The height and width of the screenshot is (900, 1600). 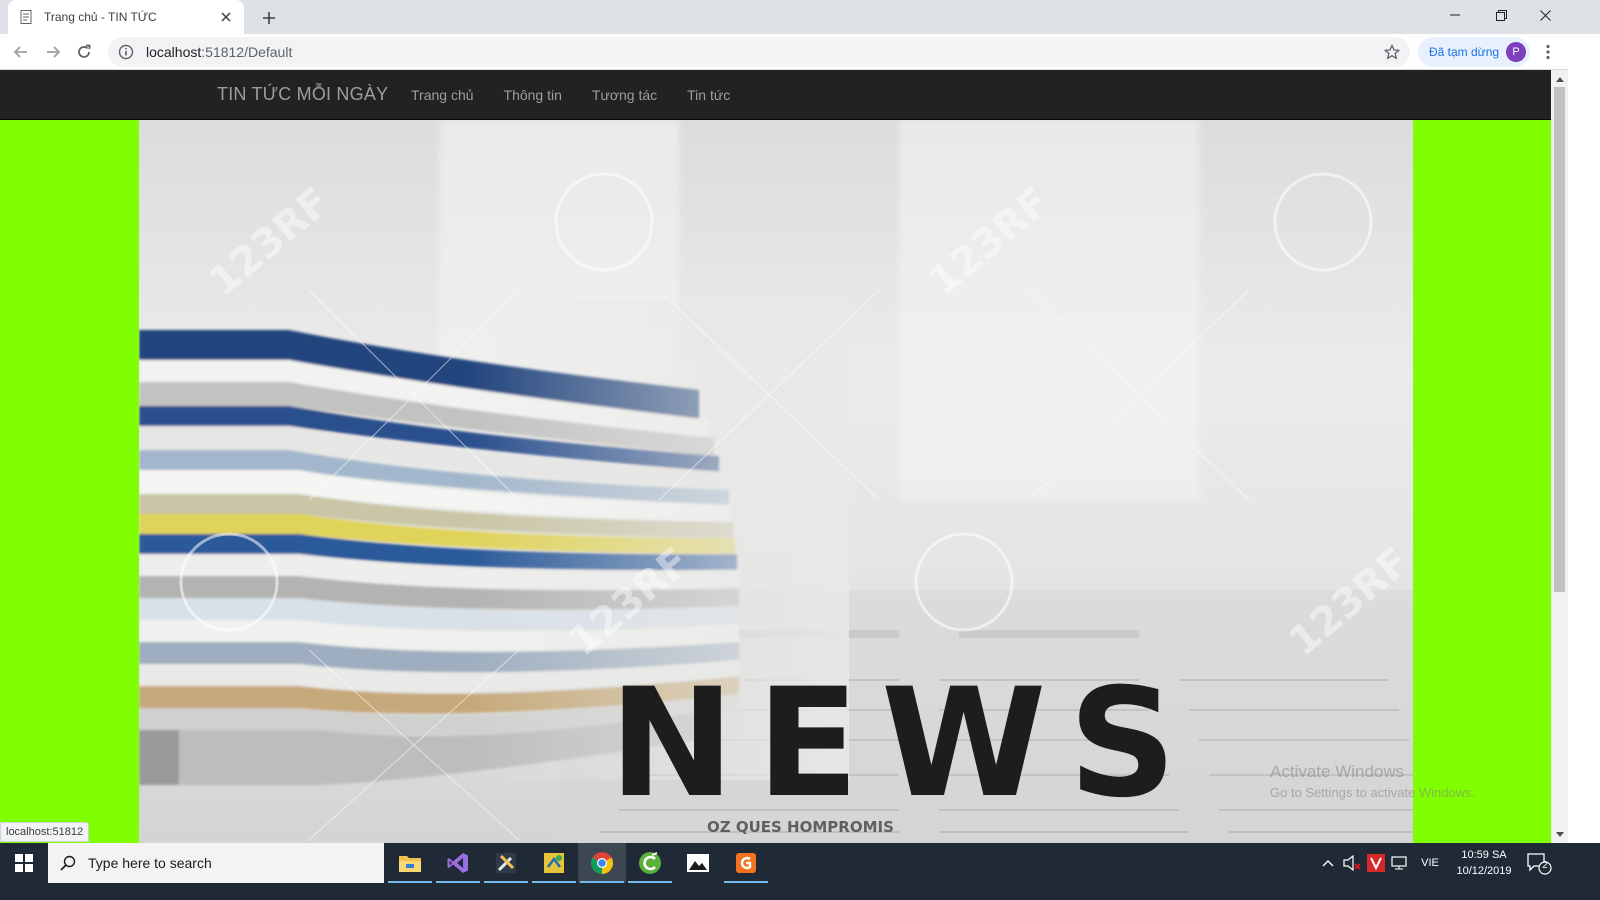 I want to click on browser-toolbar: localhost:51812/Default Đã tạm dừng P, so click(x=800, y=52).